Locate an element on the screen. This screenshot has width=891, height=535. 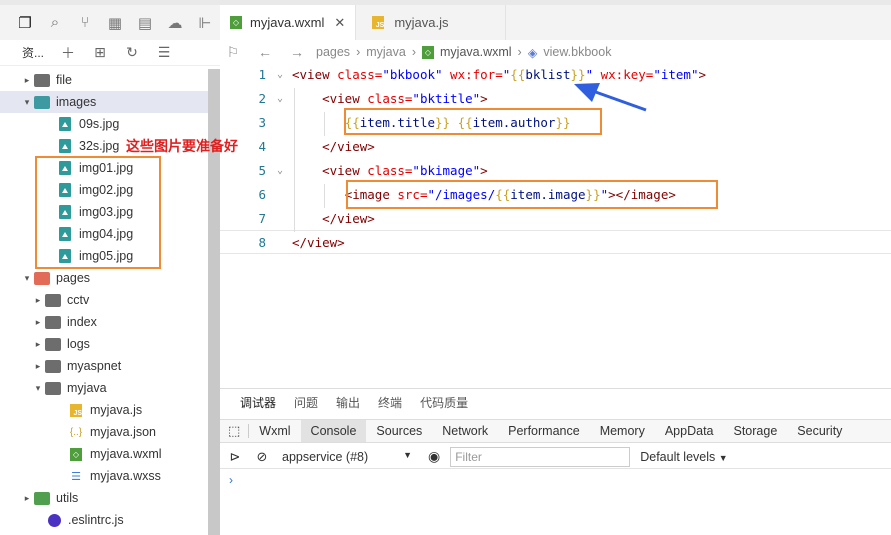
tree-item: ▸ file is located at coordinates (104, 80).